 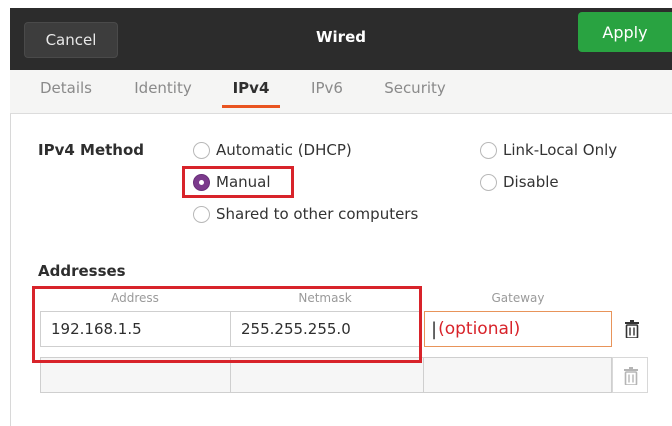 I want to click on ipv4-method-label: IPv4 Method, so click(x=91, y=150).